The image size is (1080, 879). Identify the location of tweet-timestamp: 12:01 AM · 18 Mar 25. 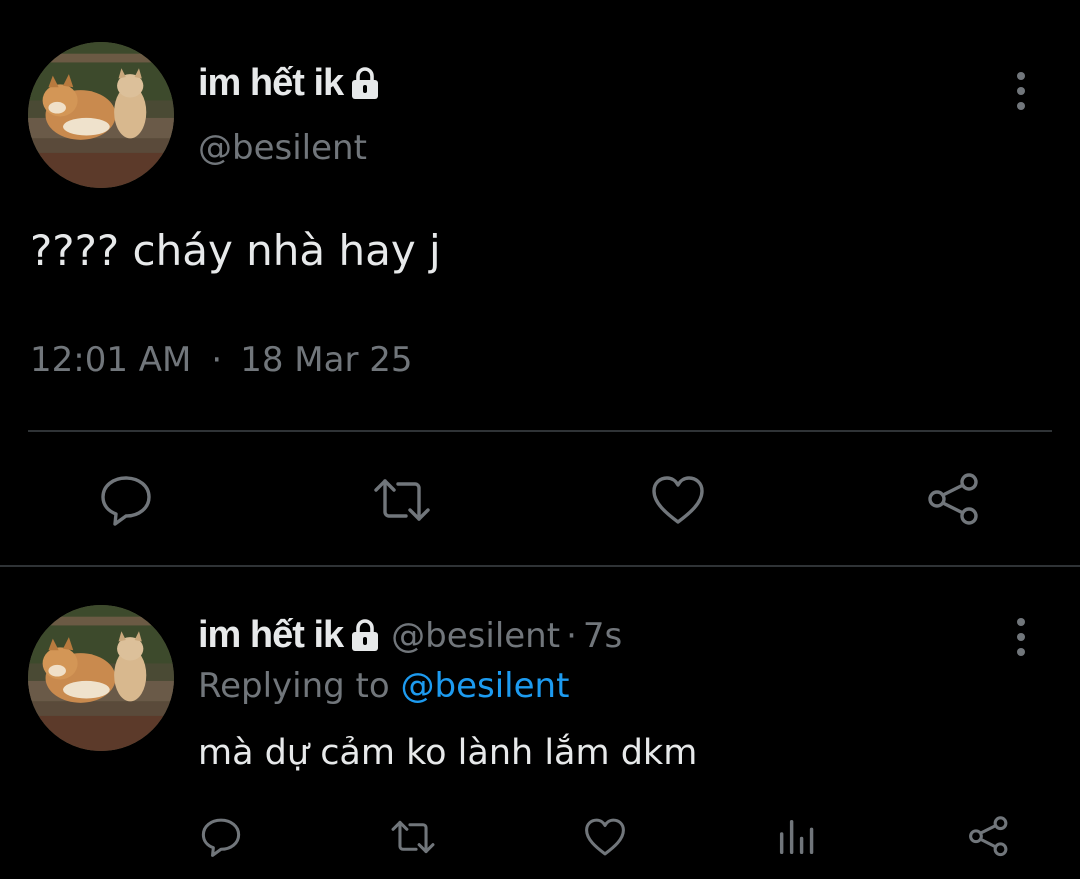
(221, 360).